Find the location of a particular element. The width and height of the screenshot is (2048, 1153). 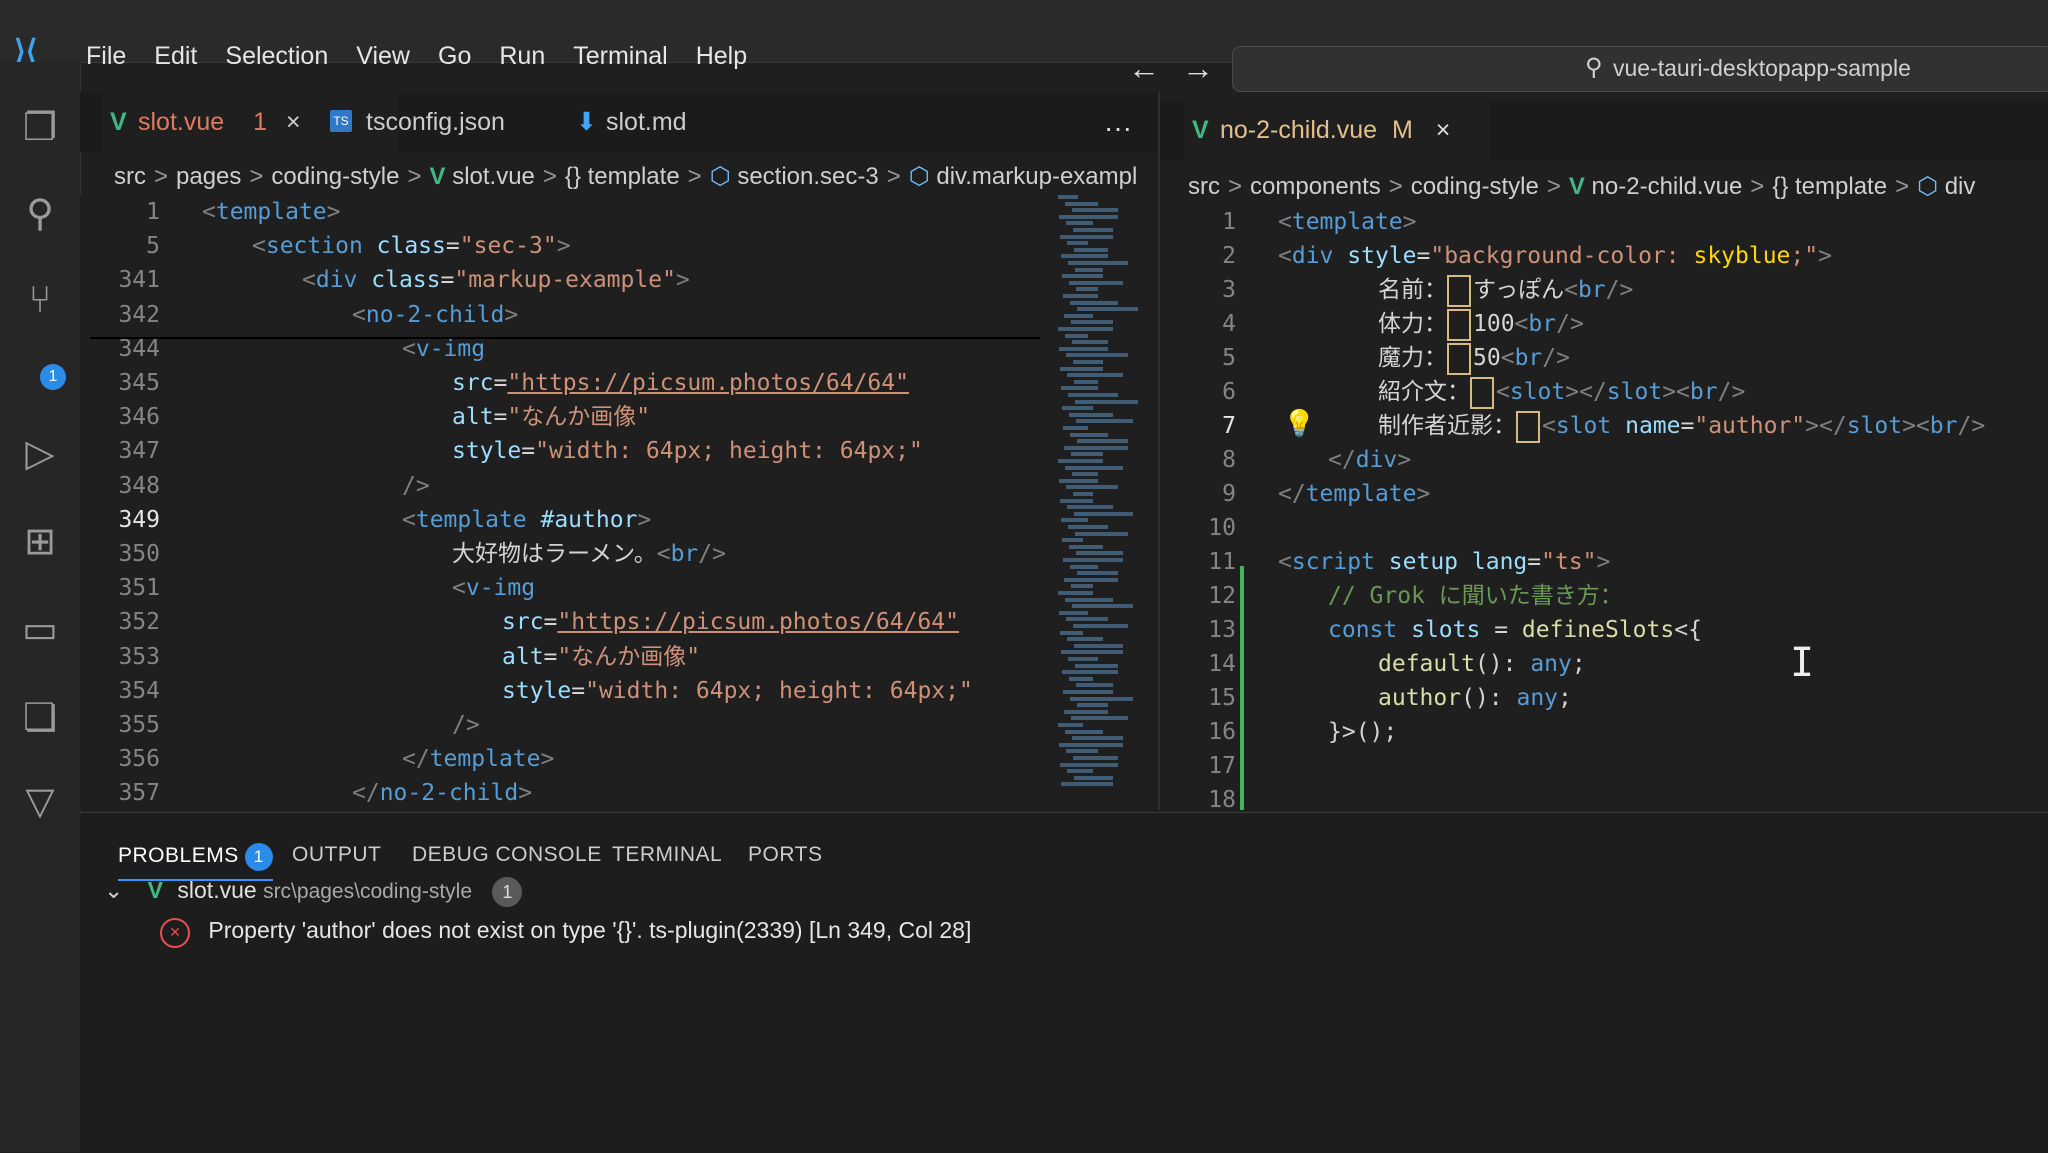

code-line: 349 <template #author> is located at coordinates (605, 520).